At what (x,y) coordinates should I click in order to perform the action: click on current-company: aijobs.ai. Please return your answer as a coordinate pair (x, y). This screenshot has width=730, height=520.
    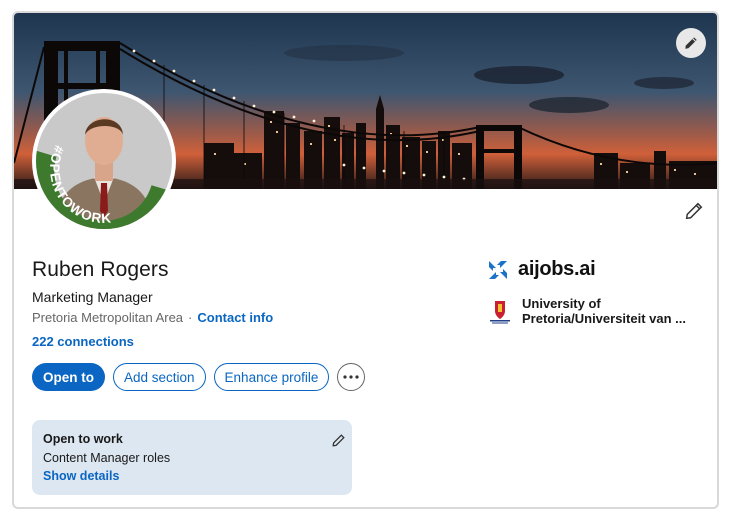
    Looking at the image, I should click on (541, 269).